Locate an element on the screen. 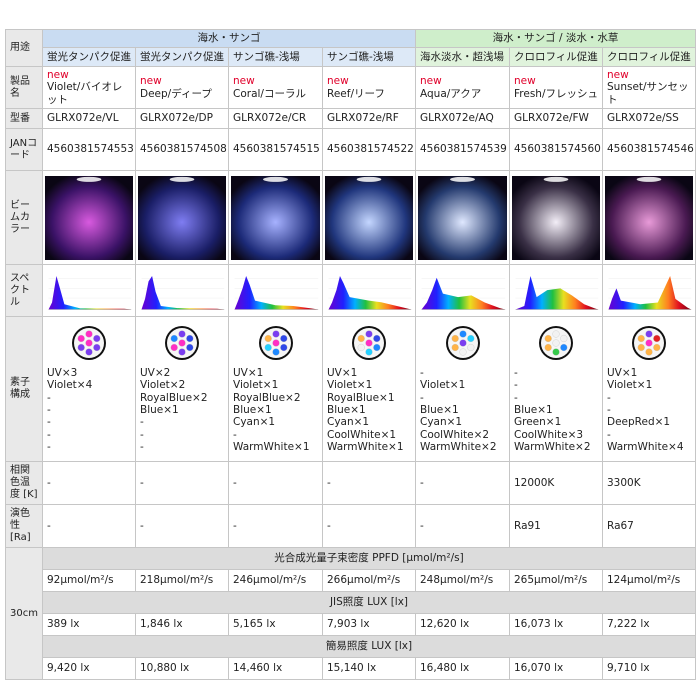 The width and height of the screenshot is (700, 700). ppfd-cell: 248μmol/m²/s is located at coordinates (462, 581).